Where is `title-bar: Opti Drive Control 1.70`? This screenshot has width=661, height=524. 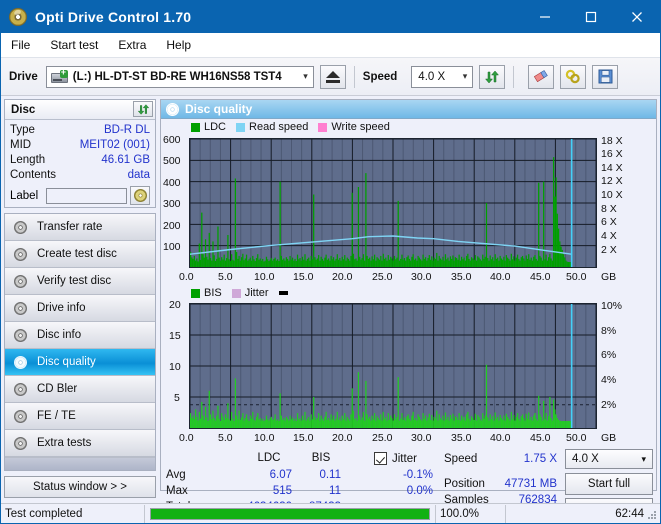
title-bar: Opti Drive Control 1.70 is located at coordinates (330, 17).